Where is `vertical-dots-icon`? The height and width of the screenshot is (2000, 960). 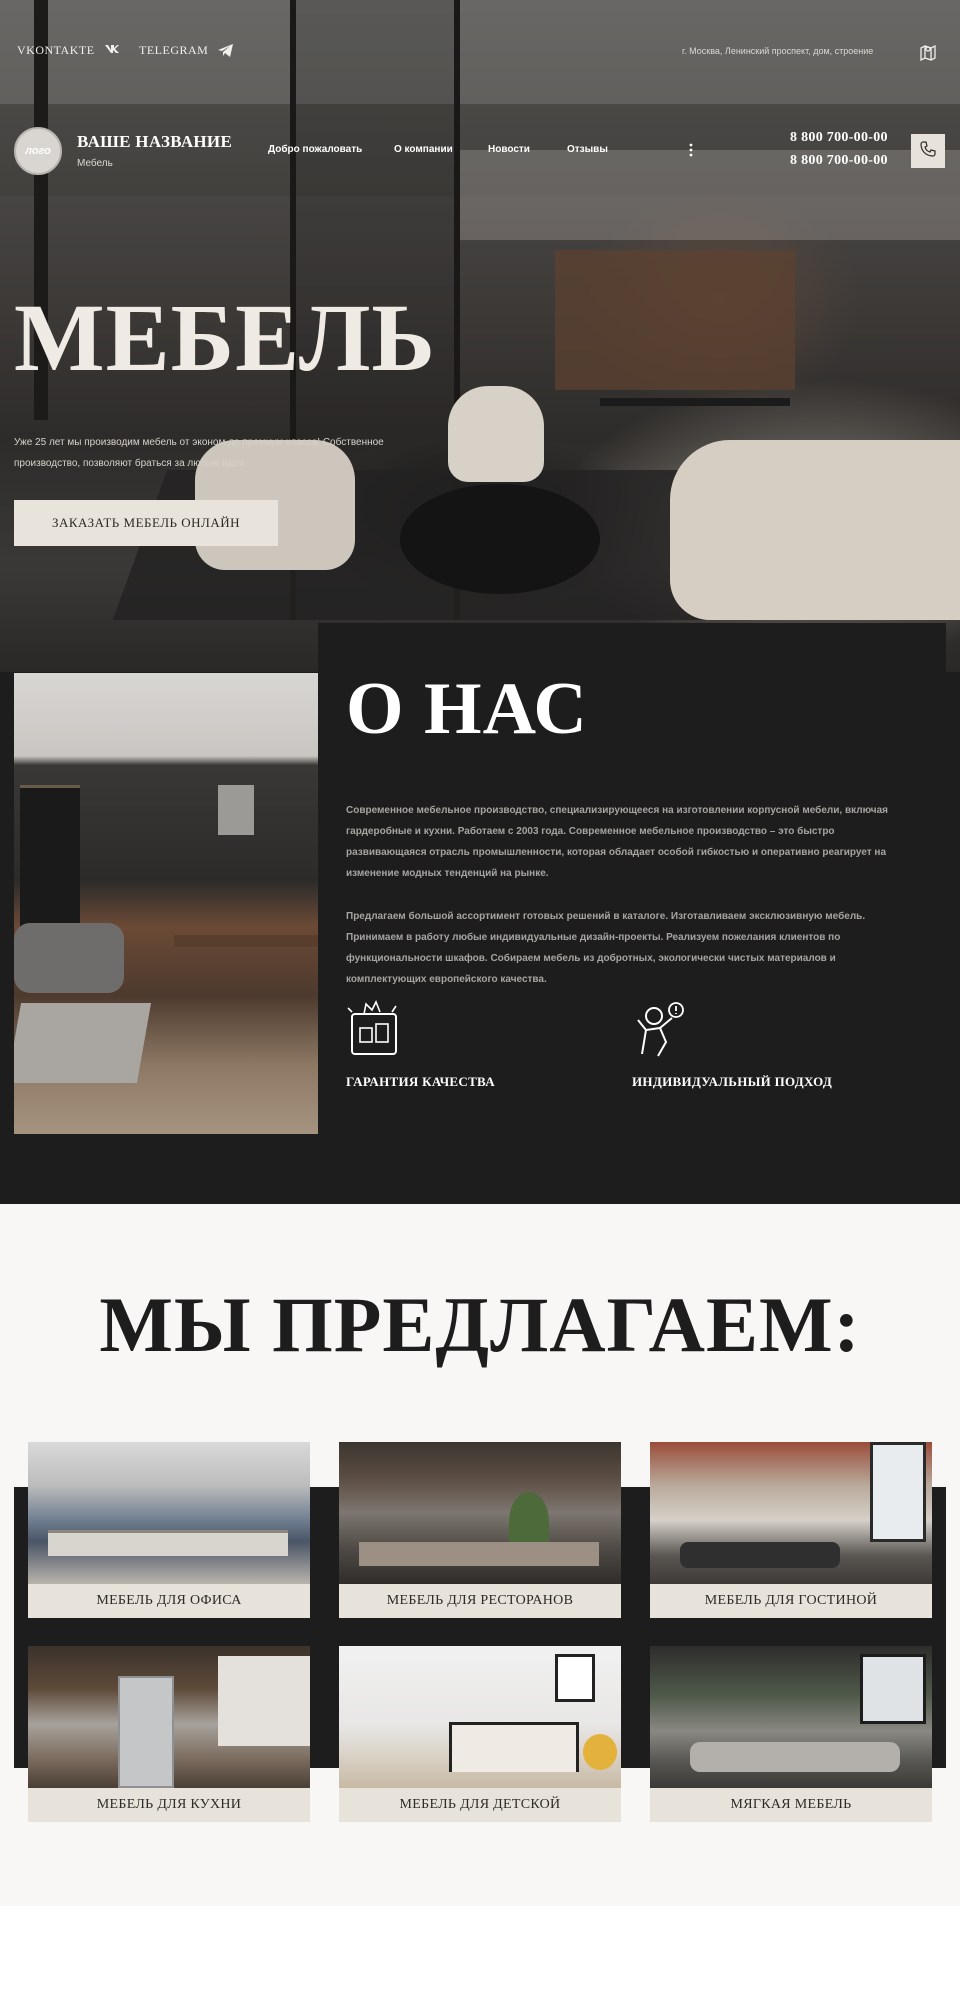
vertical-dots-icon is located at coordinates (691, 150).